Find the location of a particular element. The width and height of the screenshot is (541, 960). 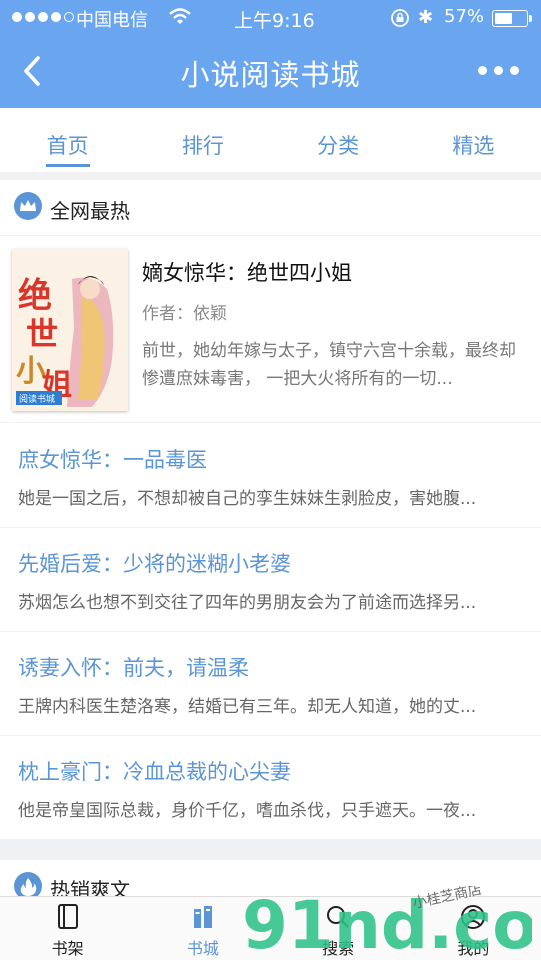

tab-category: 分类 is located at coordinates (338, 140).